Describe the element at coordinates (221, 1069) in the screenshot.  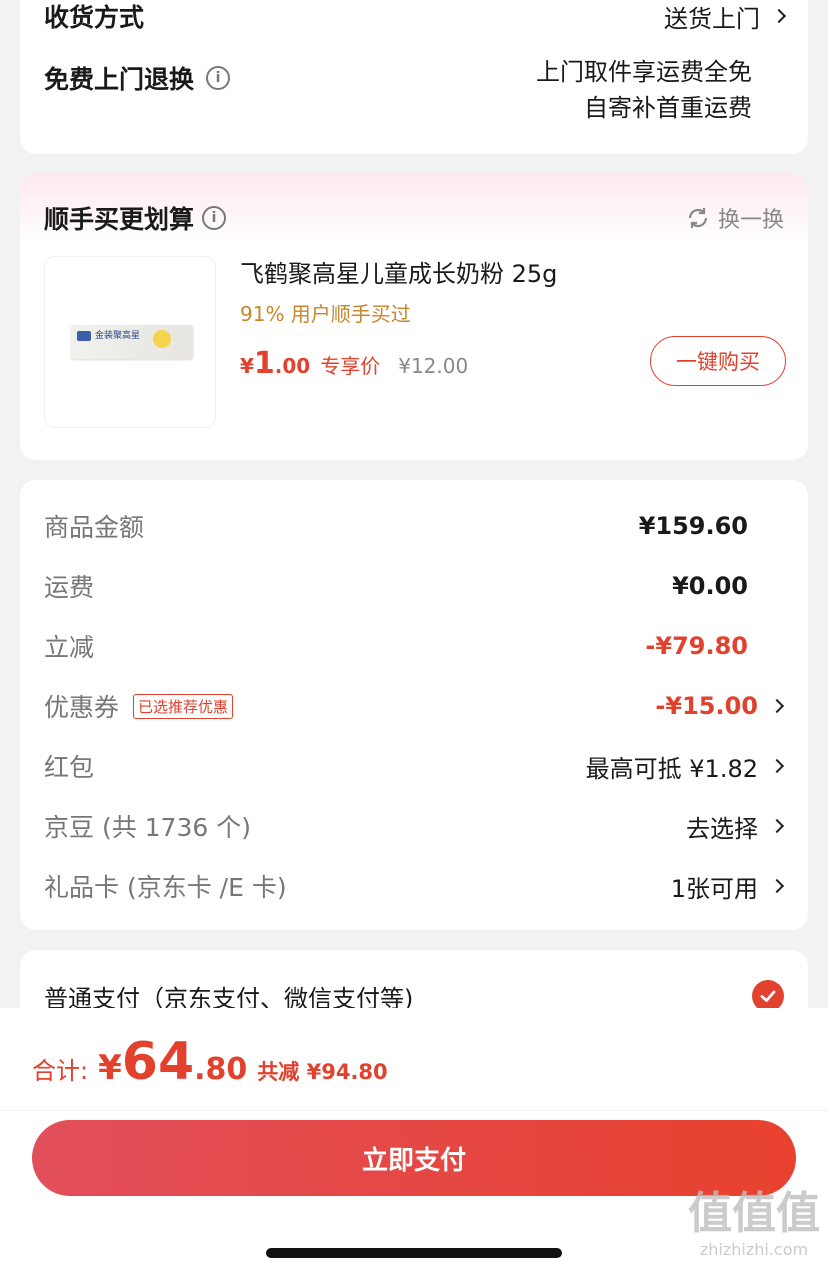
I see `total-dec: .80` at that location.